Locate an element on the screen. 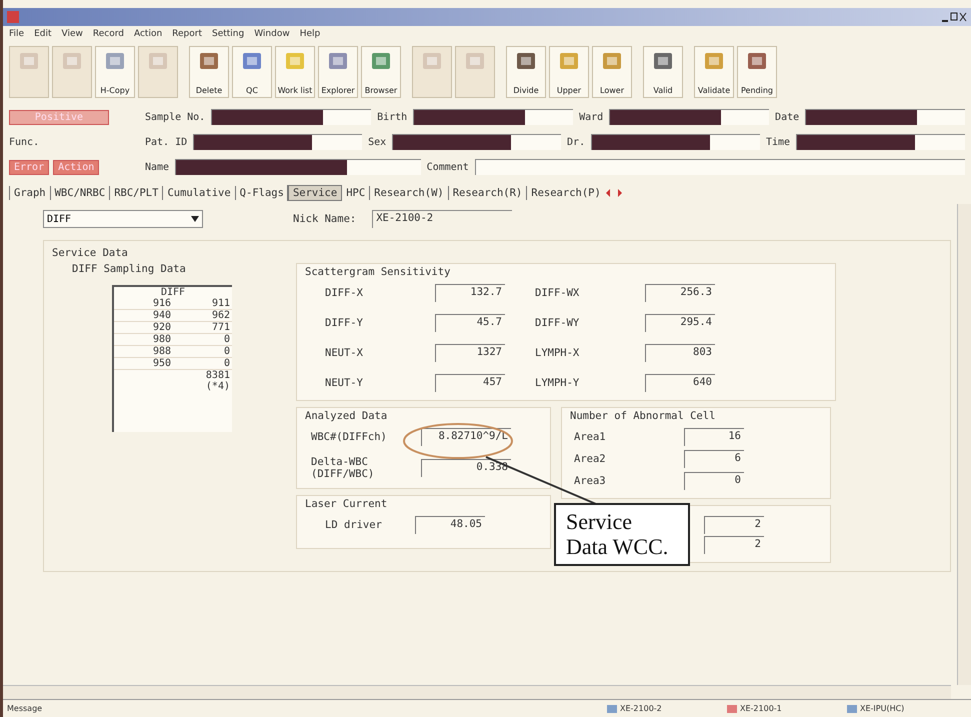 Image resolution: width=971 pixels, height=717 pixels. toolbar-button: Work list is located at coordinates (295, 72).